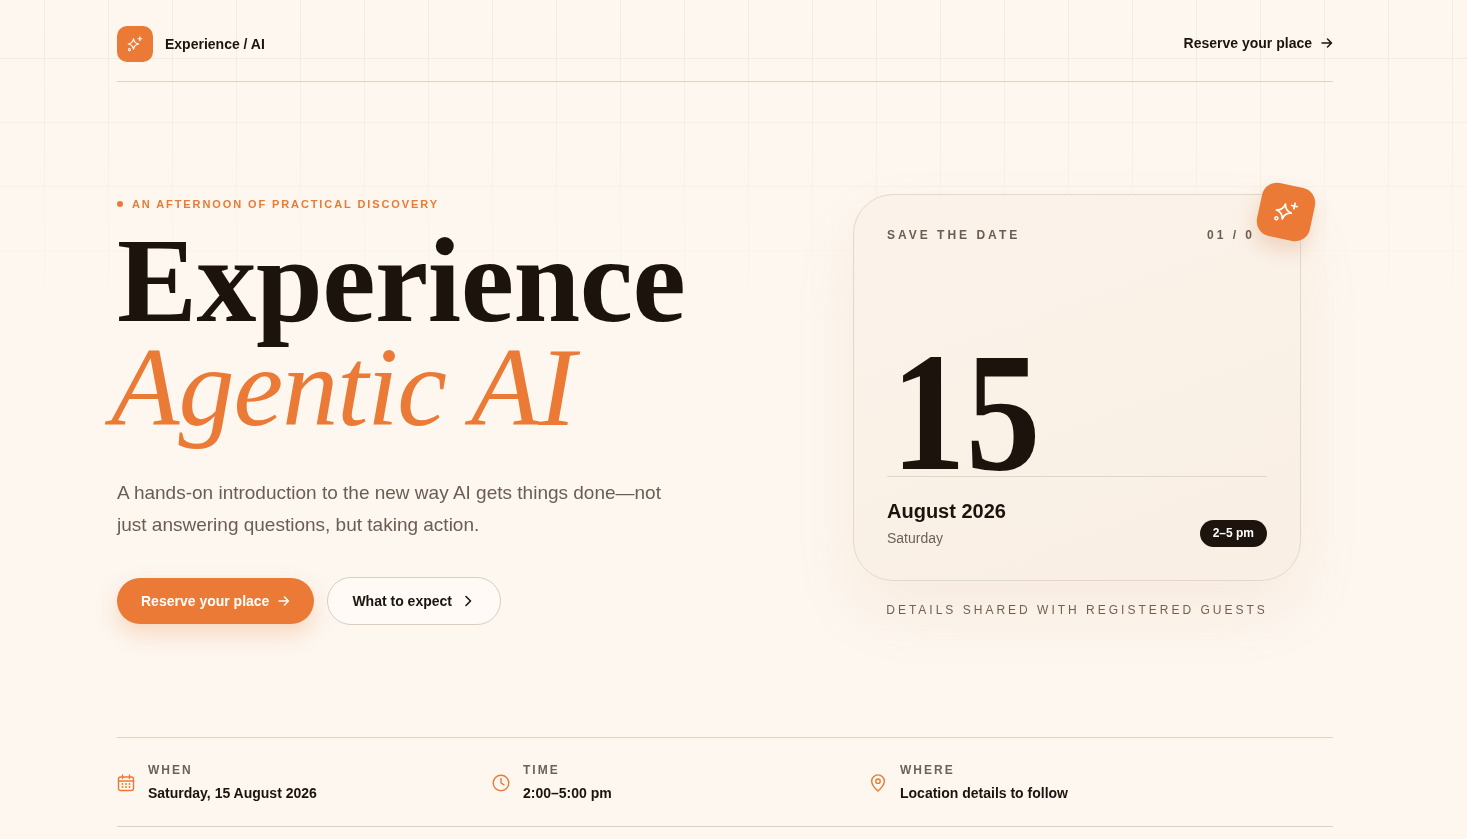  Describe the element at coordinates (389, 509) in the screenshot. I see `intro-paragraph: A hands-on introduction to the new way AI gets things done—not just answering questions, but taking action.` at that location.